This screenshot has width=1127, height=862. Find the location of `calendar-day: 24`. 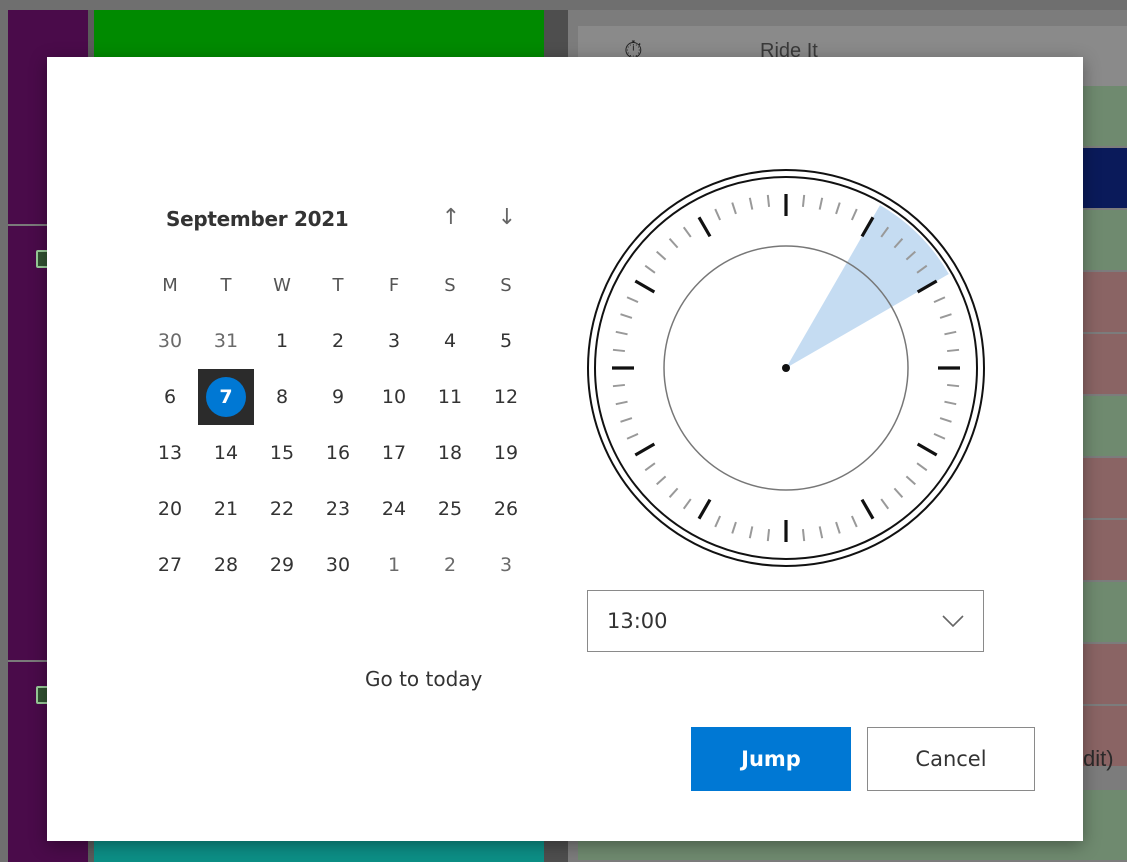

calendar-day: 24 is located at coordinates (394, 509).